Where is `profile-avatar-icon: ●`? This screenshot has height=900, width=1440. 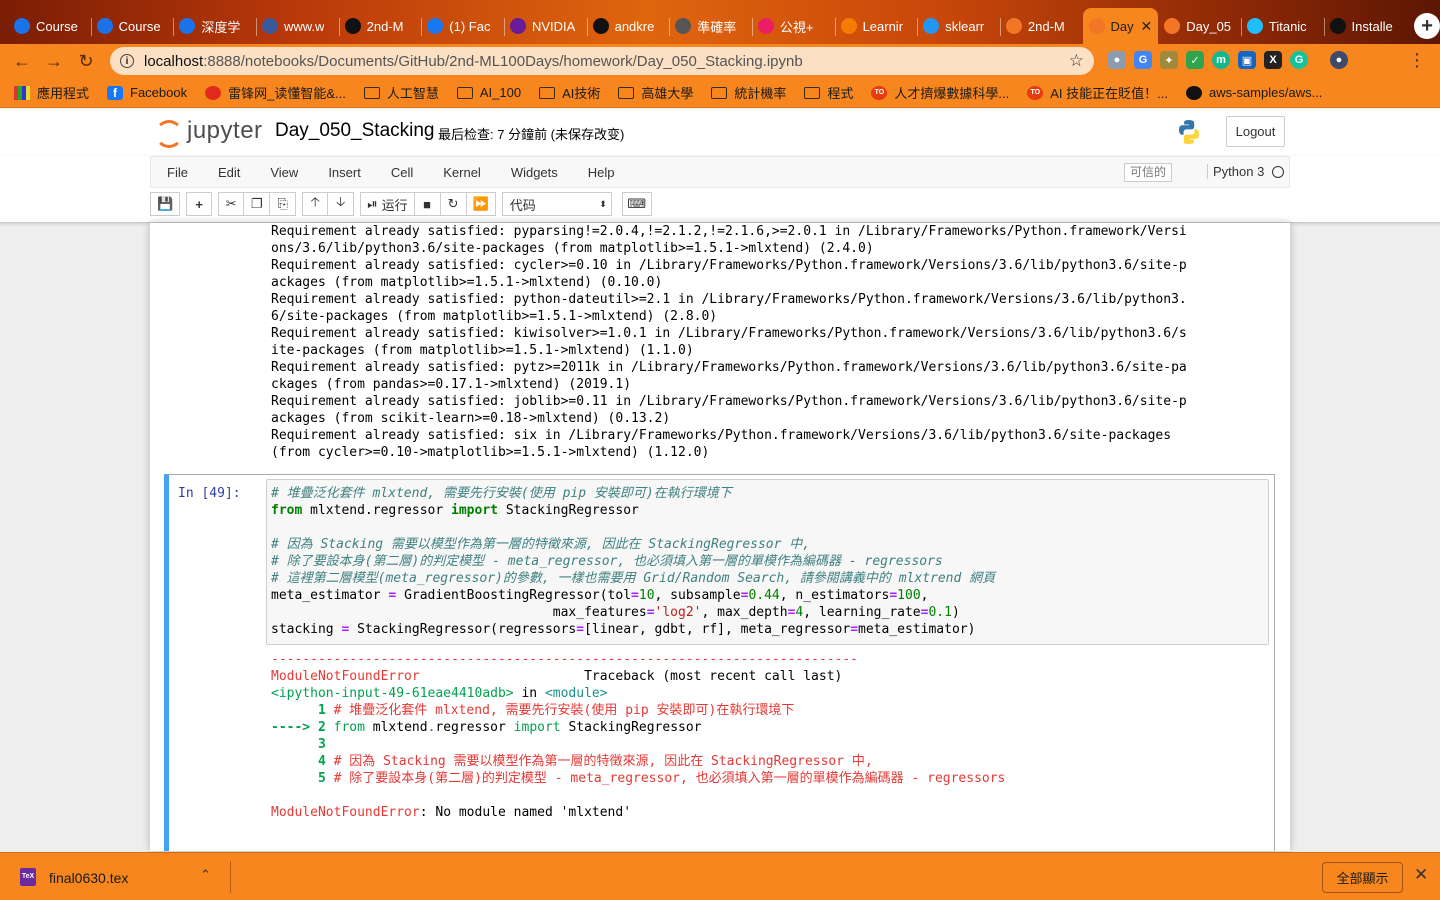
profile-avatar-icon: ● is located at coordinates (1339, 60).